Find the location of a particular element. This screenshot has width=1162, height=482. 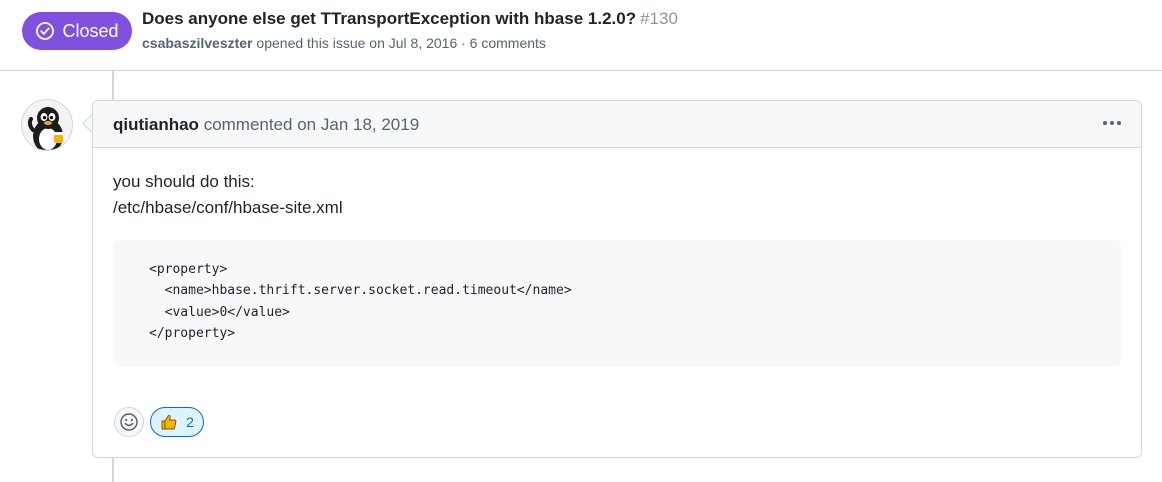

issue-author-link: csabaszilveszter is located at coordinates (197, 43).